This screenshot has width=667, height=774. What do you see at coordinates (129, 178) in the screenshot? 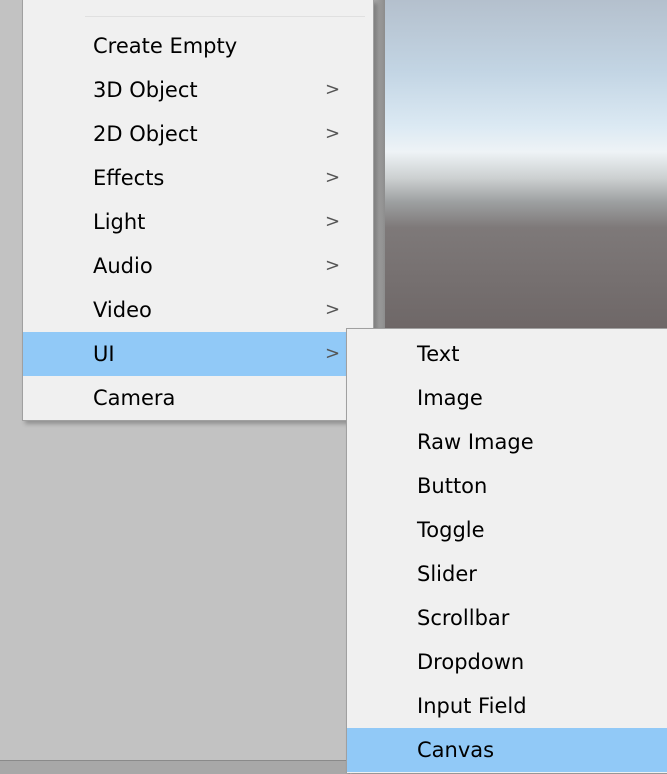
I see `menu-item-label: Effects` at bounding box center [129, 178].